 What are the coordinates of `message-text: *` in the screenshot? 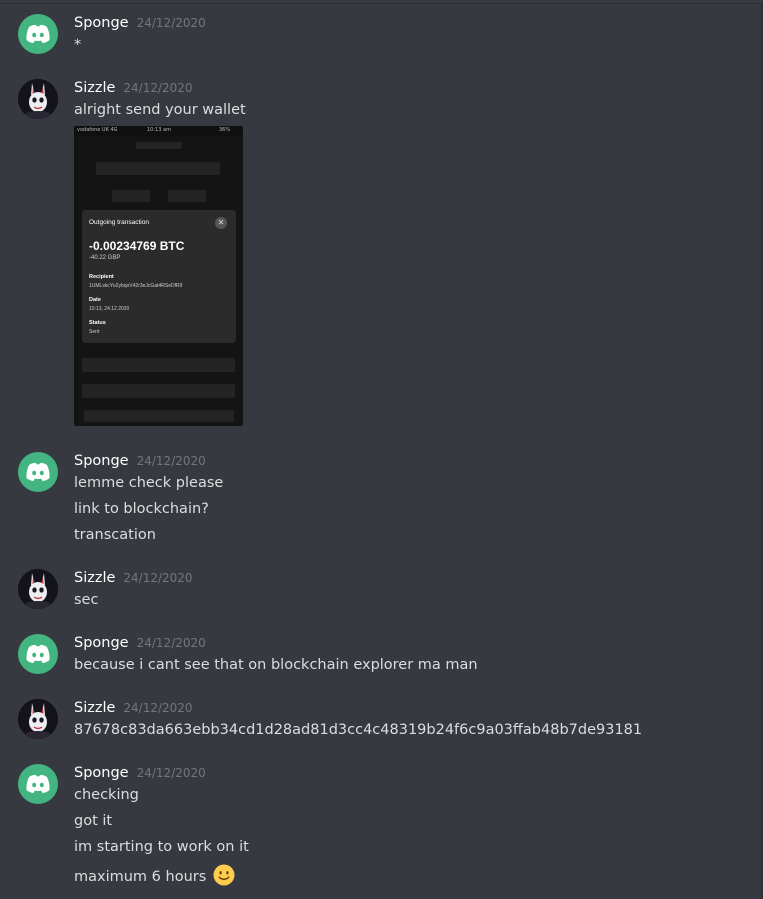 It's located at (78, 45).